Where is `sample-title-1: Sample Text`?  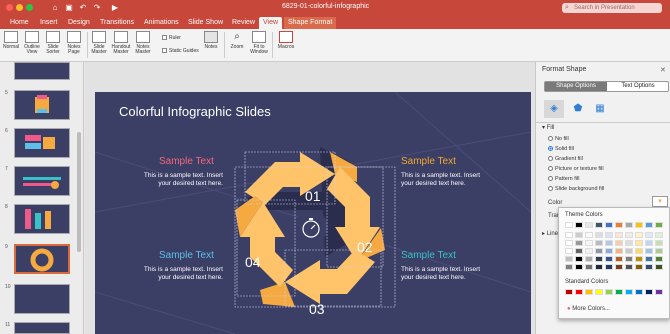
sample-title-1: Sample Text is located at coordinates (186, 161).